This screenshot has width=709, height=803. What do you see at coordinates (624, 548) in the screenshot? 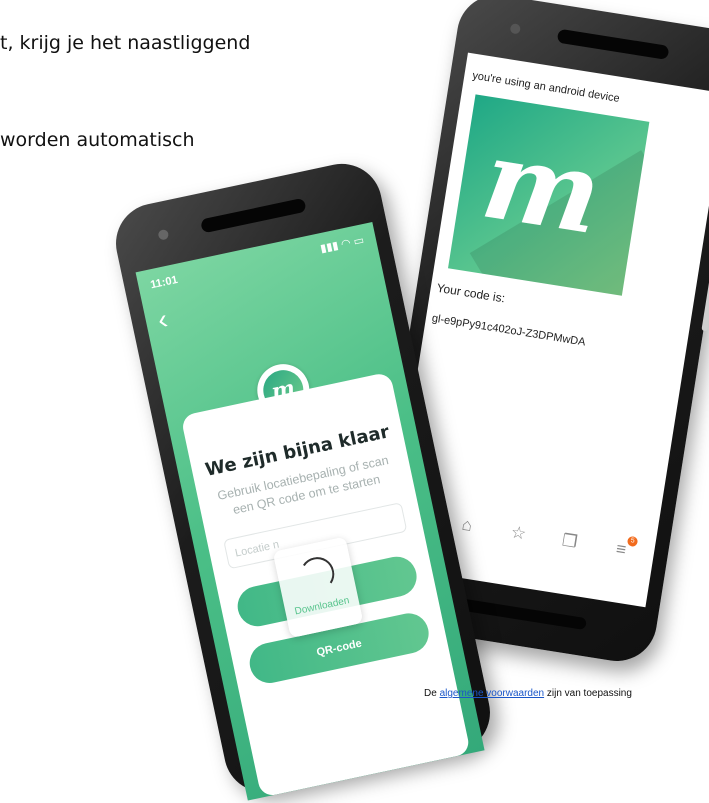
I see `menu-icon: ≡ 5` at bounding box center [624, 548].